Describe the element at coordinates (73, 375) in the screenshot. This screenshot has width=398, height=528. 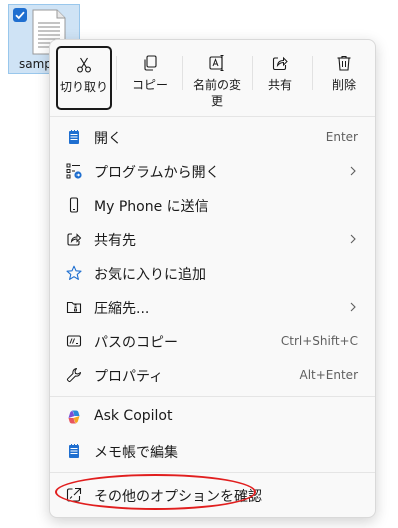
I see `wrench-icon` at that location.